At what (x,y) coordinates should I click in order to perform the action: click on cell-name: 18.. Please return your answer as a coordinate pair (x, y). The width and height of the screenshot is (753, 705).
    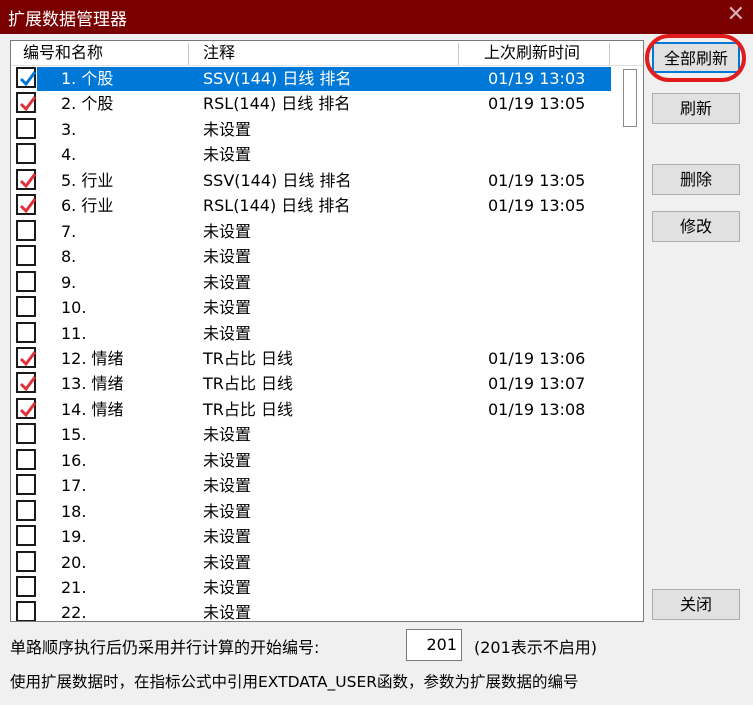
    Looking at the image, I should click on (74, 511).